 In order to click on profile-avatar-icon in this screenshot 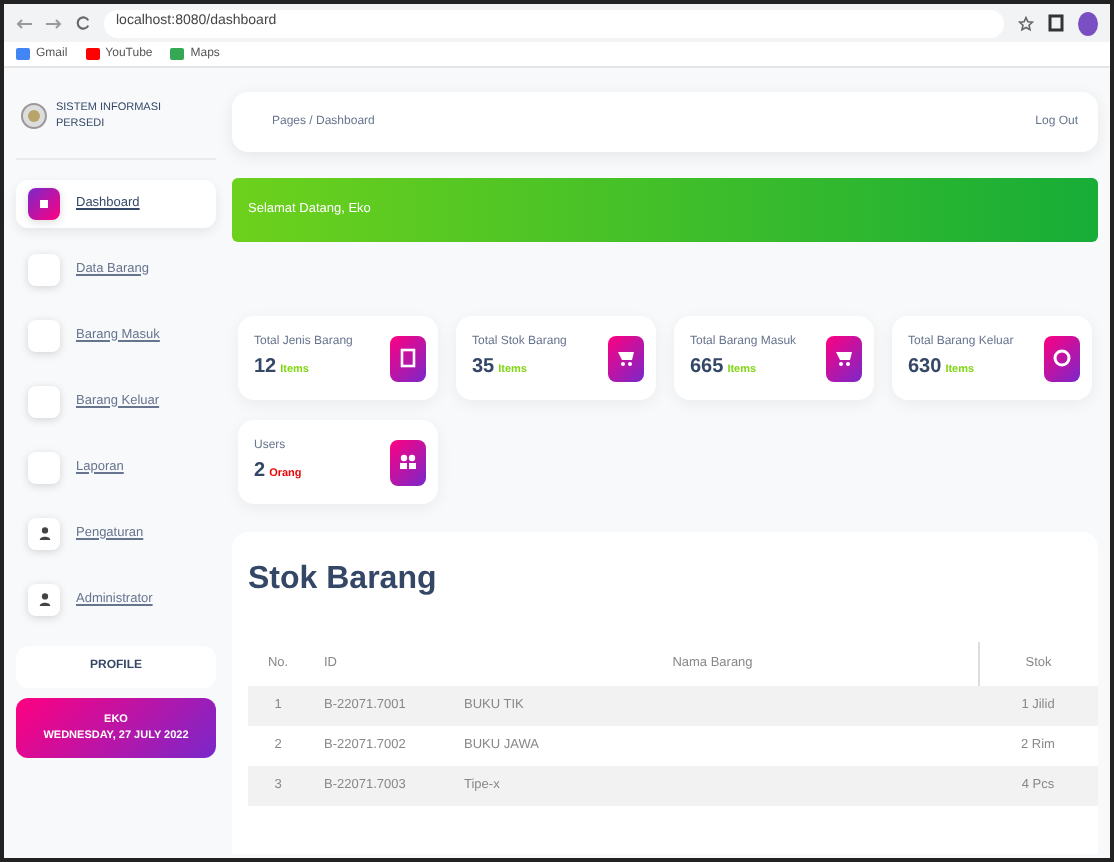, I will do `click(1088, 23)`.